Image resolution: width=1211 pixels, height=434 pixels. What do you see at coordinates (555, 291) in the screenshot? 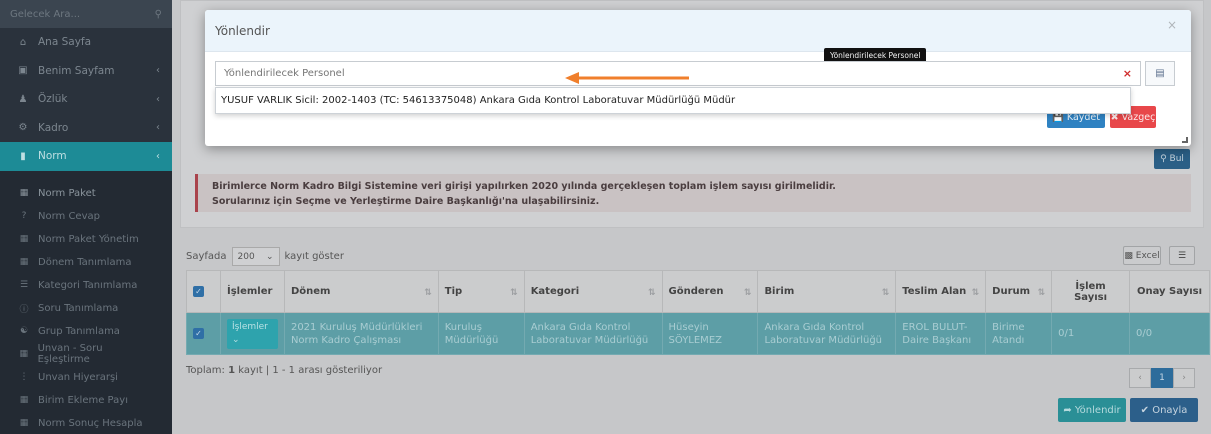
I see `column-header-label: Kategori` at bounding box center [555, 291].